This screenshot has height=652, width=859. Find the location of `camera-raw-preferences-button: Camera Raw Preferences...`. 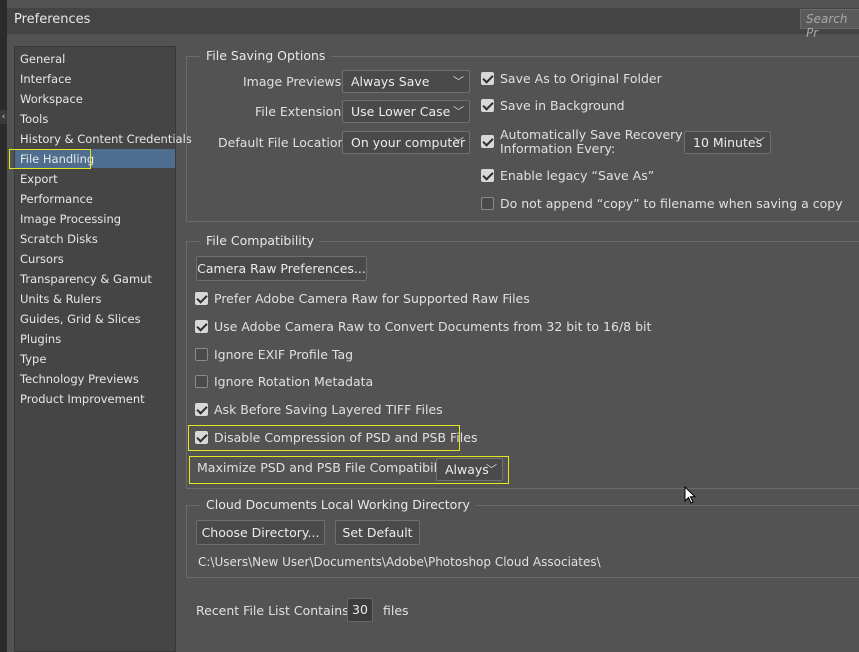

camera-raw-preferences-button: Camera Raw Preferences... is located at coordinates (281, 268).